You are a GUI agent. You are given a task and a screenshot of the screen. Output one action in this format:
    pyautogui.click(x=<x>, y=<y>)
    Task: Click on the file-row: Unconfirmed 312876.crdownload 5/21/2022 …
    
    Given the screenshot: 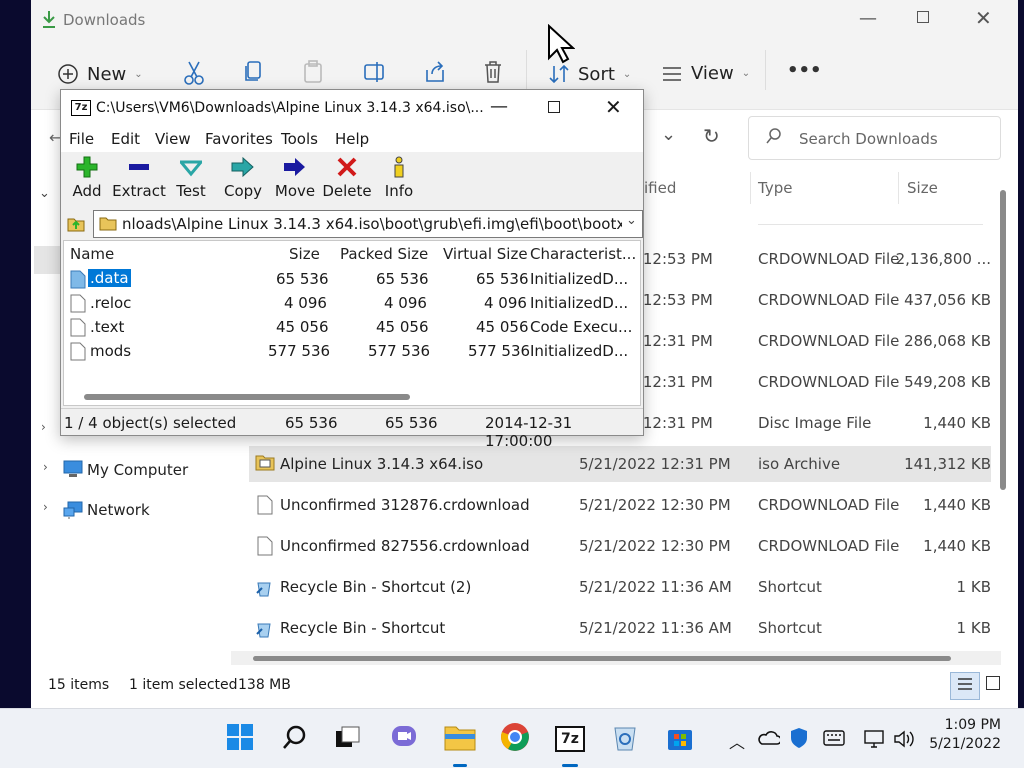 What is the action you would take?
    pyautogui.click(x=620, y=505)
    